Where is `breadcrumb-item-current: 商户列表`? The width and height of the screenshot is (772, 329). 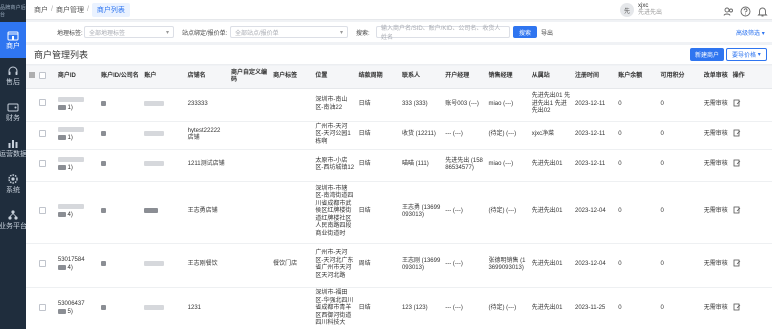 breadcrumb-item-current: 商户列表 is located at coordinates (110, 9).